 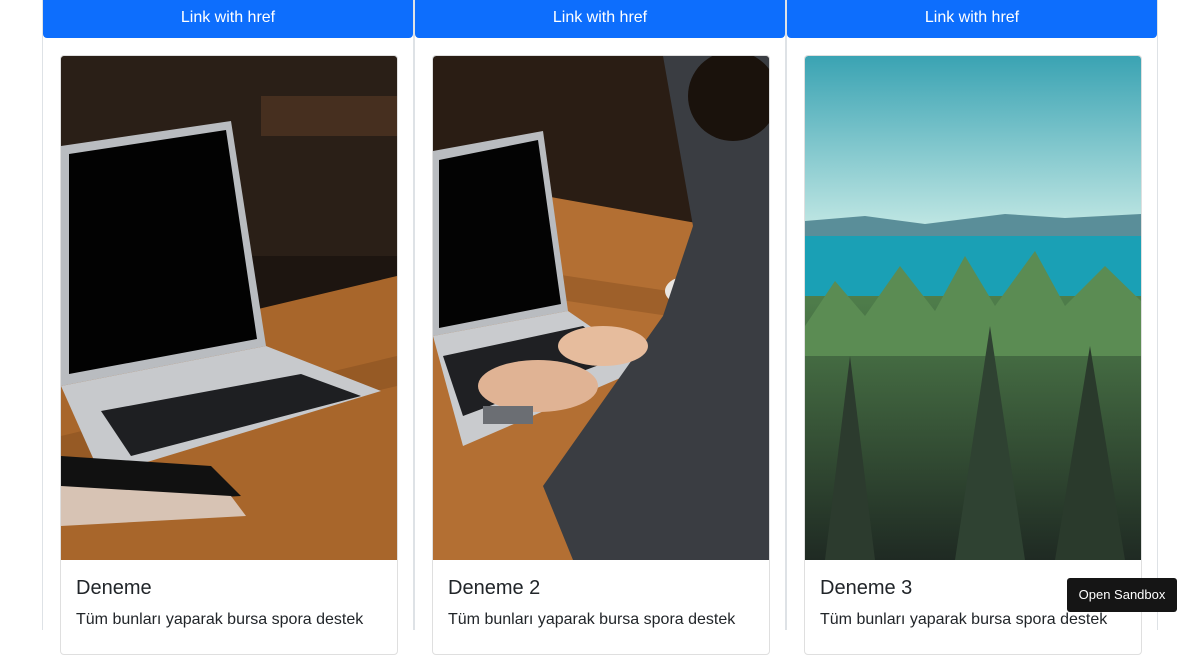 What do you see at coordinates (228, 19) in the screenshot?
I see `link-with-href-button-1: Link with href` at bounding box center [228, 19].